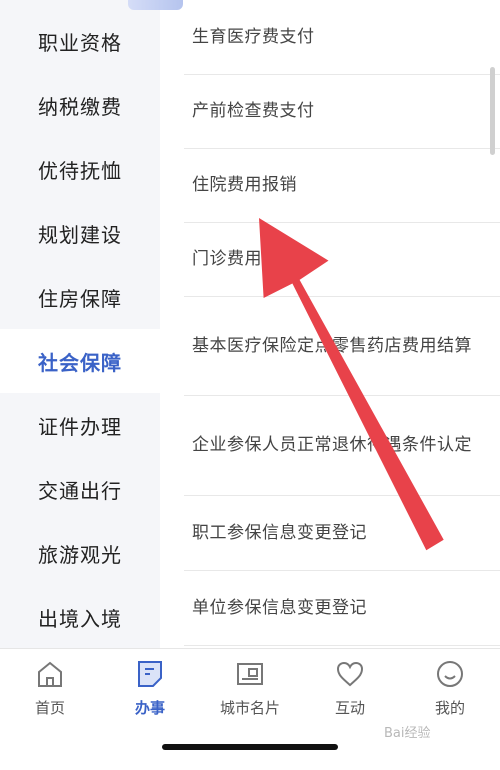  I want to click on service-item: 生育医疗费支付, so click(342, 37).